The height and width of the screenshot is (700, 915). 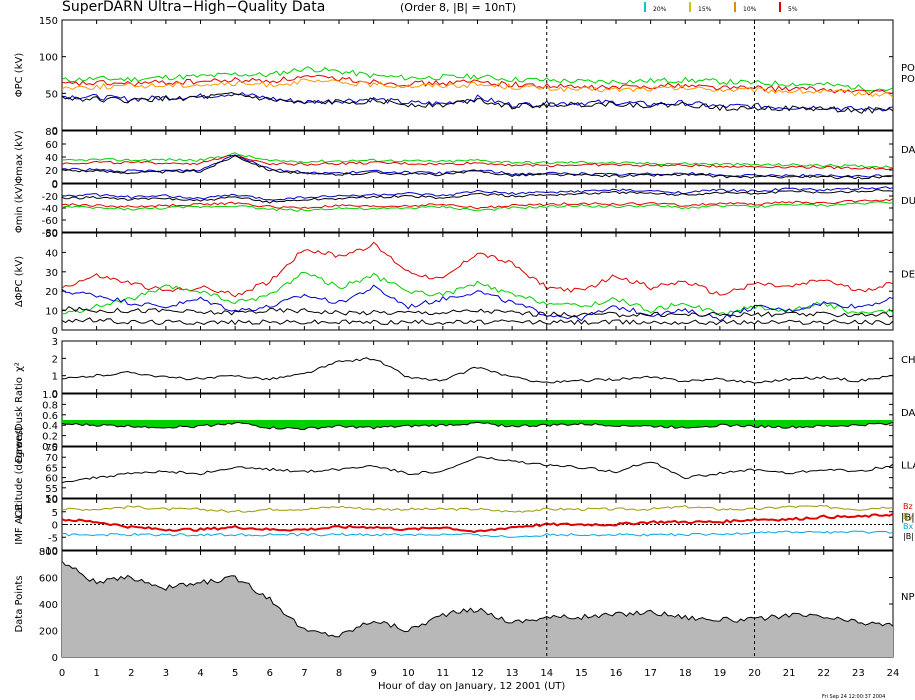 I want to click on x-tick-label: 19, so click(x=720, y=673).